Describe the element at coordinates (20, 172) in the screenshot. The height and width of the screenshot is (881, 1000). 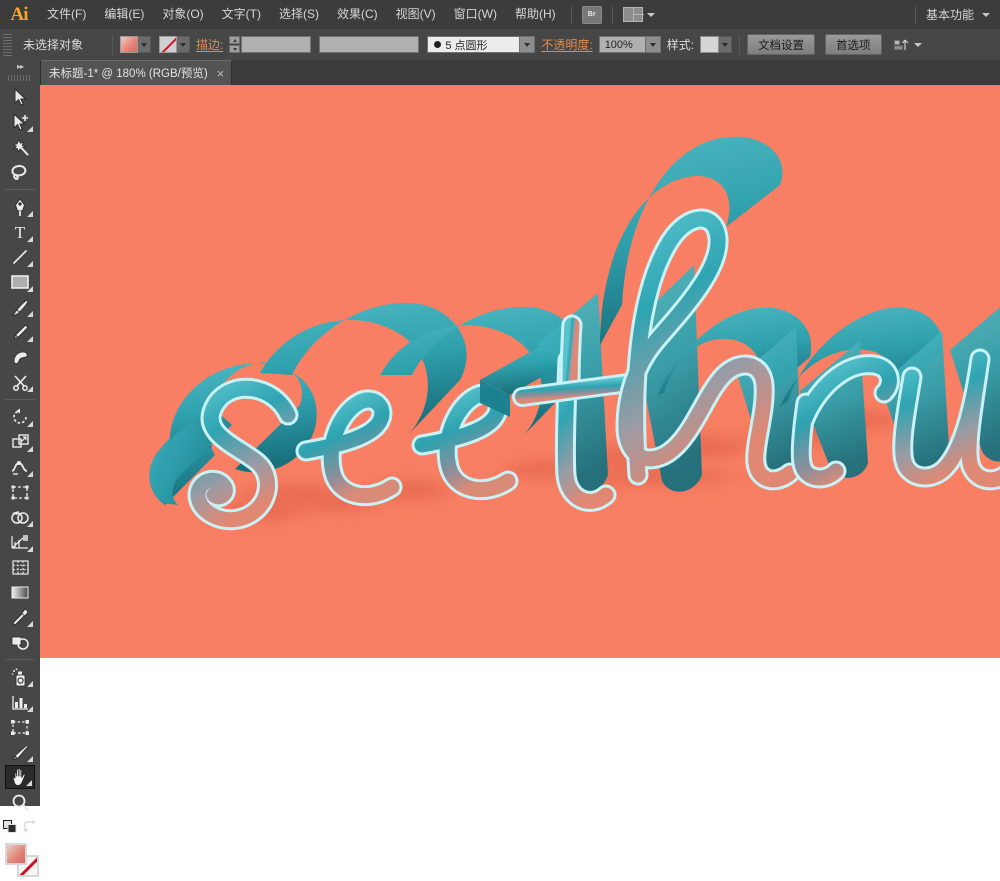
I see `lasso-tool` at that location.